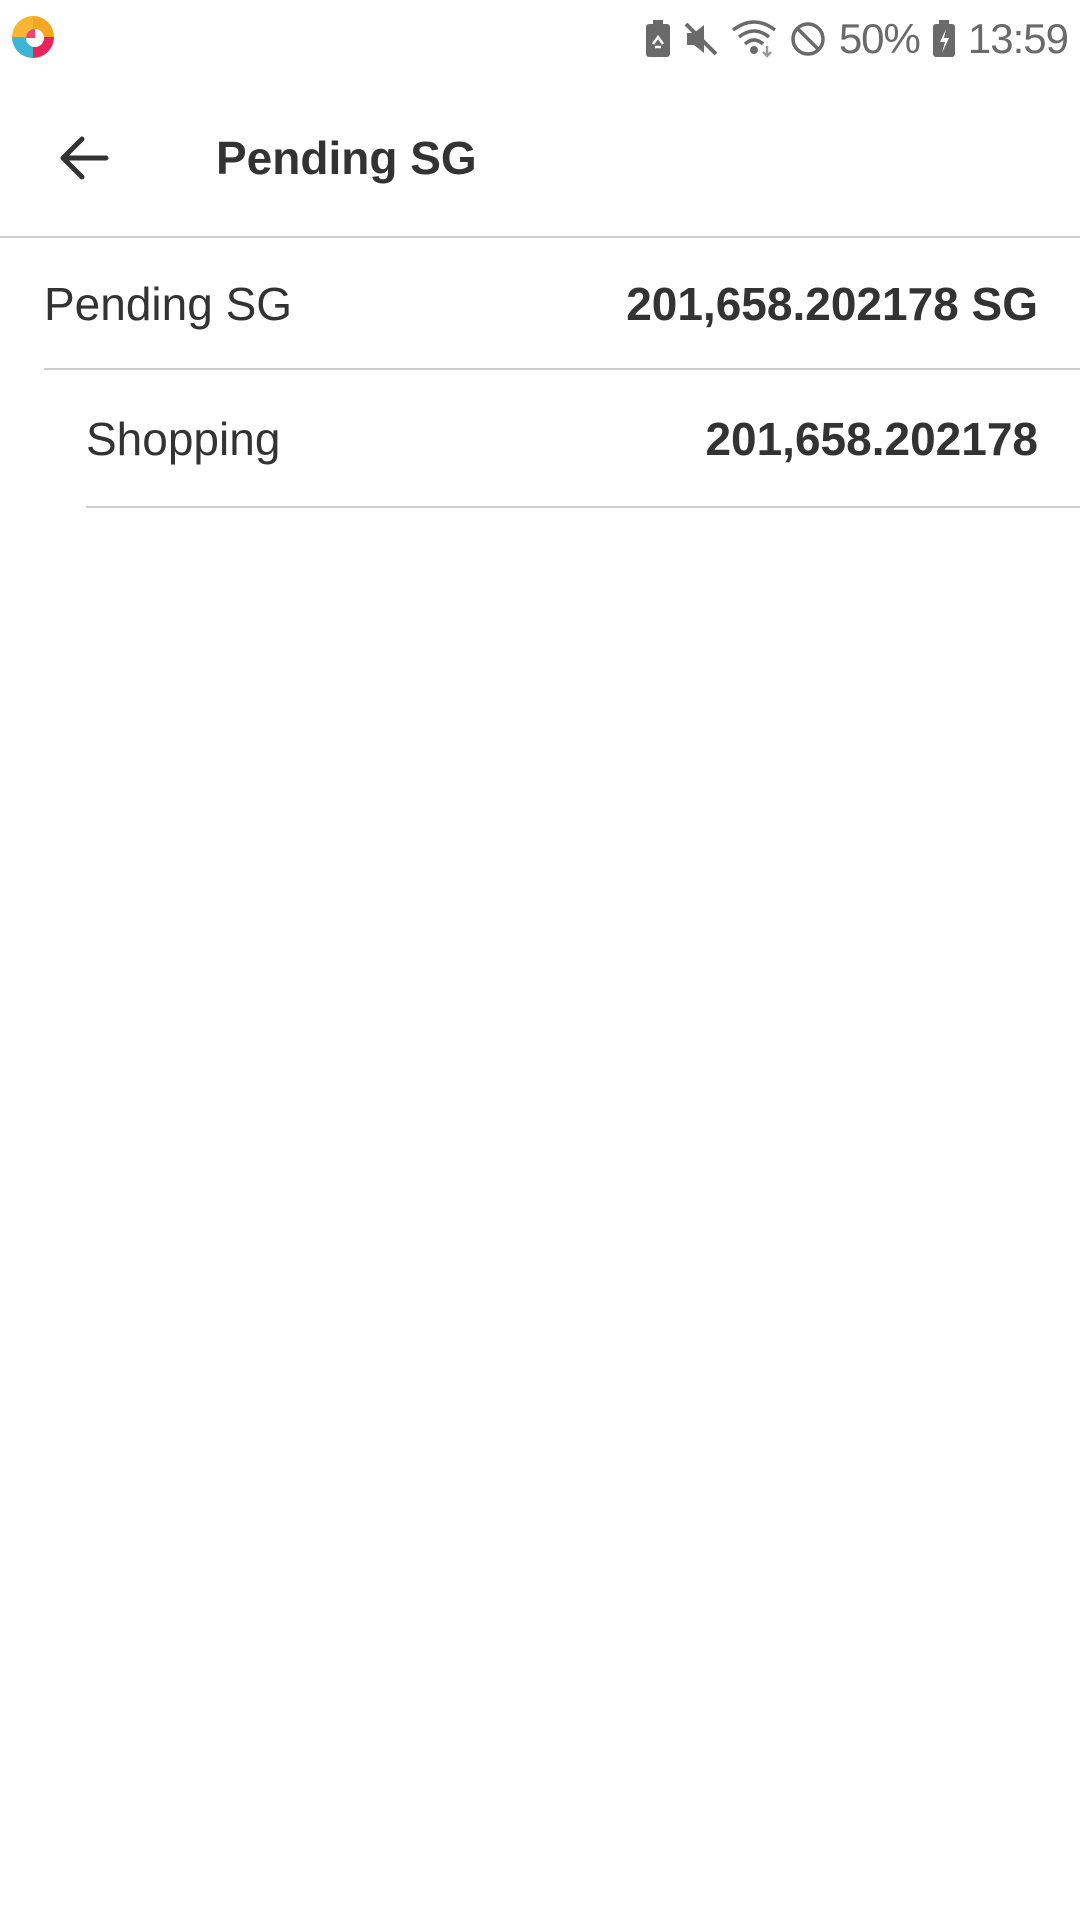  I want to click on battery-charging-icon, so click(944, 39).